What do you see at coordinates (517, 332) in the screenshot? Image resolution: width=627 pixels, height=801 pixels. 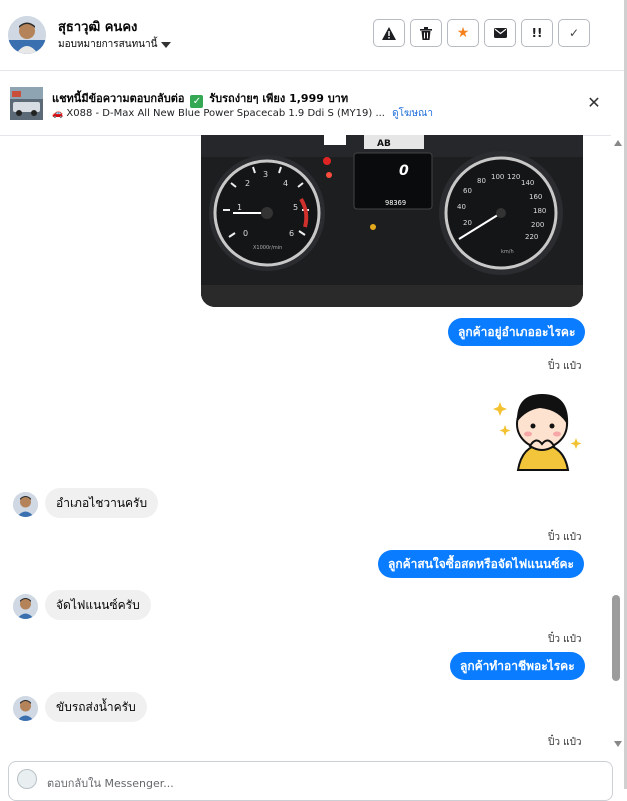 I see `outgoing-message: ลูกค้าอยู่อำเภออะไรคะ` at bounding box center [517, 332].